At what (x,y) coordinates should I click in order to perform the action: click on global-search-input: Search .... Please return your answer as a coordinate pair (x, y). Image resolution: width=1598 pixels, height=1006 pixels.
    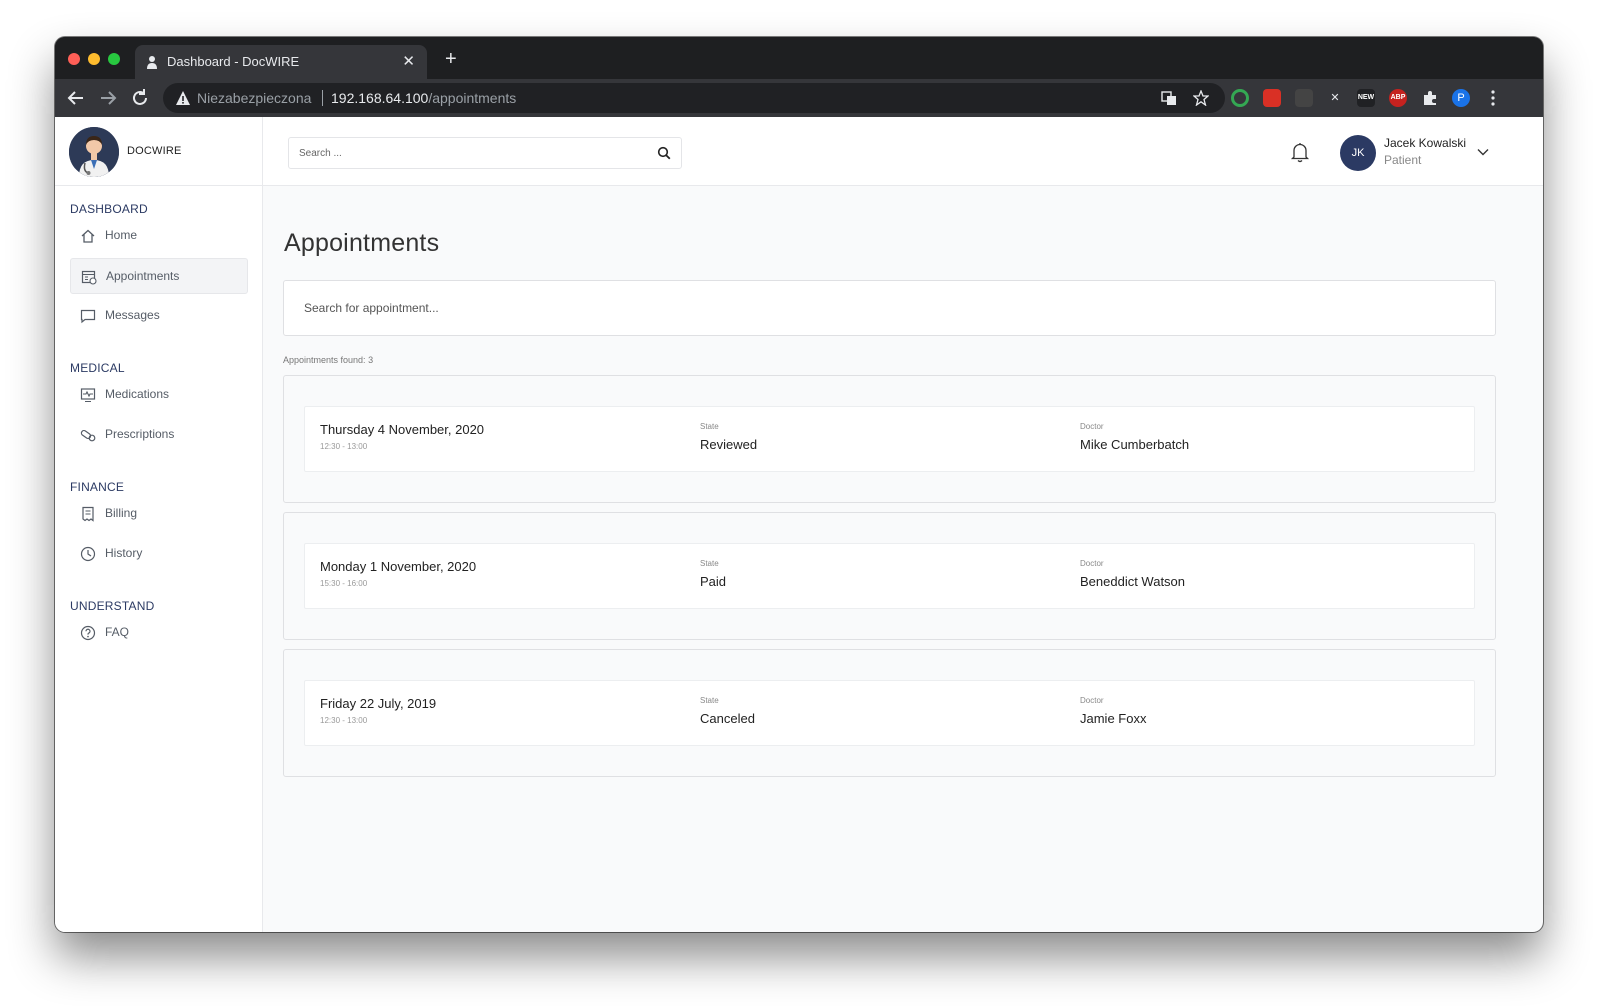
    Looking at the image, I should click on (485, 153).